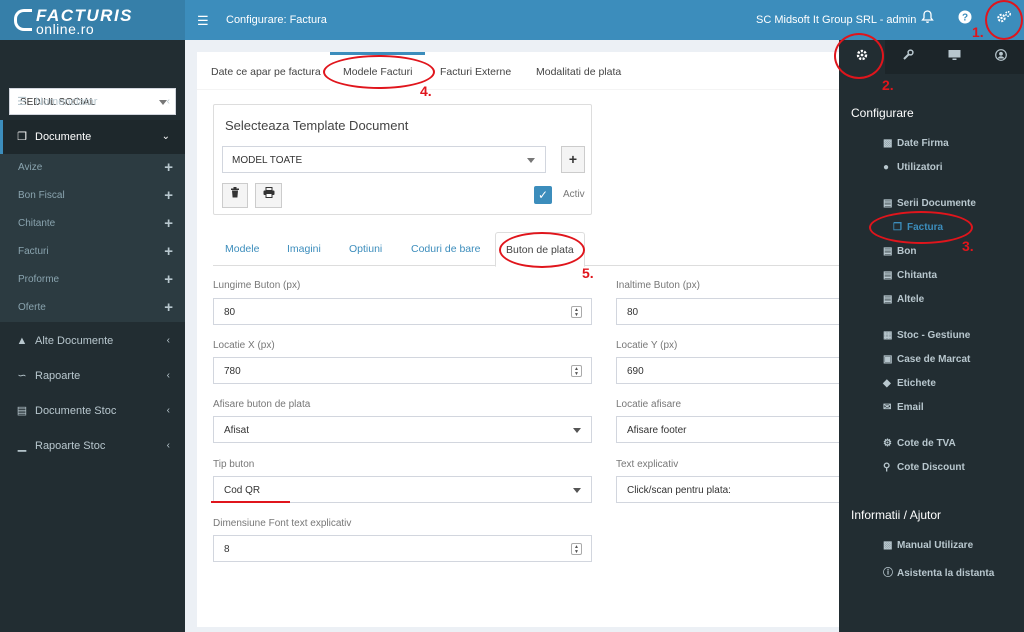 The image size is (1024, 632). Describe the element at coordinates (946, 573) in the screenshot. I see `info-item-label: Asistenta la distanta` at that location.